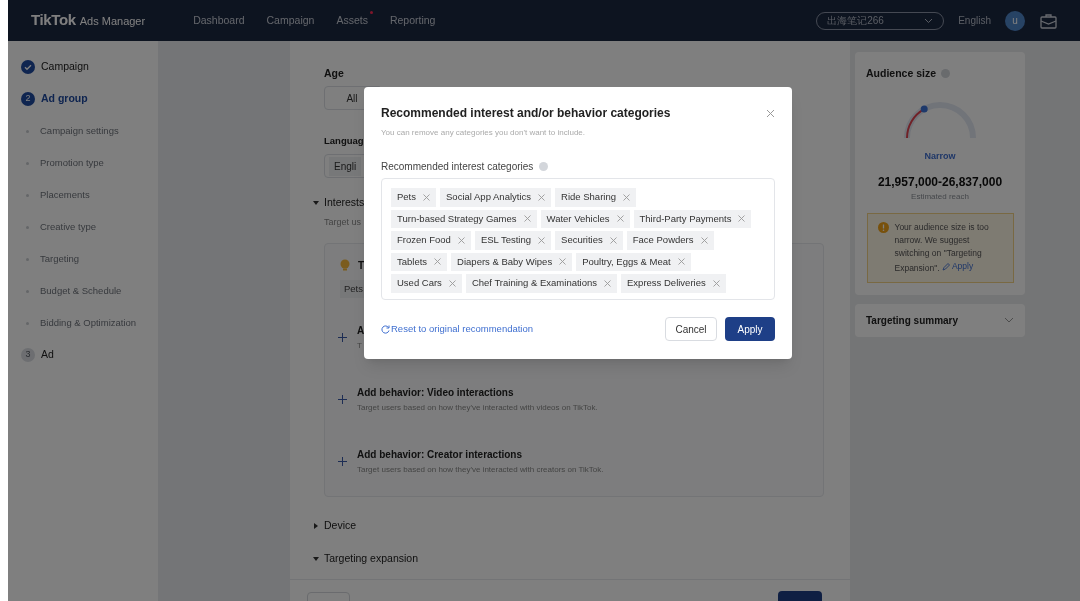 This screenshot has width=1080, height=601. What do you see at coordinates (361, 329) in the screenshot?
I see `behavior-title: A` at bounding box center [361, 329].